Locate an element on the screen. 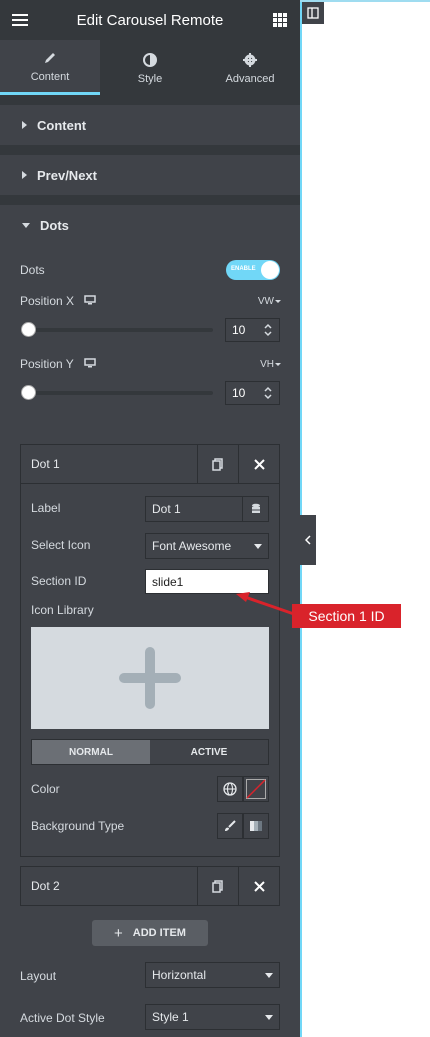 The height and width of the screenshot is (1037, 430). background-classic-button is located at coordinates (230, 826).